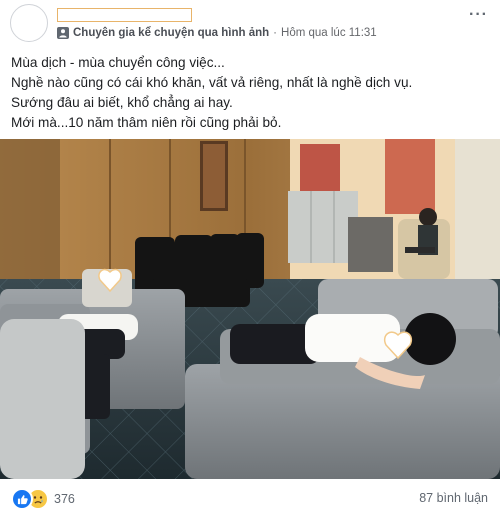  I want to click on reaction-count: 376, so click(64, 499).